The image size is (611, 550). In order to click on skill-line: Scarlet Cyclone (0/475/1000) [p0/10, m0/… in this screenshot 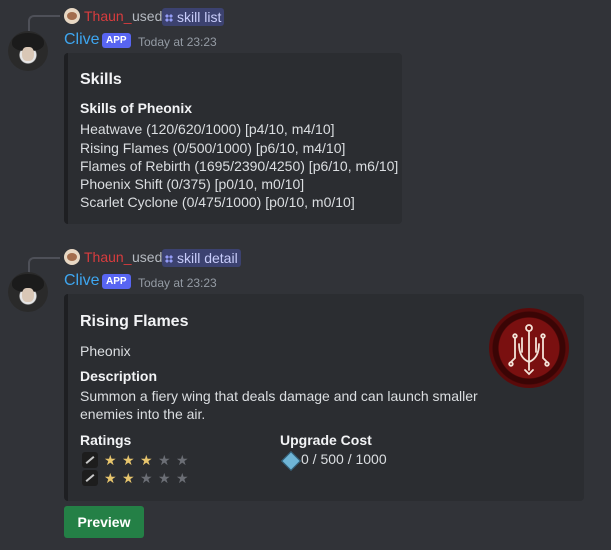, I will do `click(217, 202)`.